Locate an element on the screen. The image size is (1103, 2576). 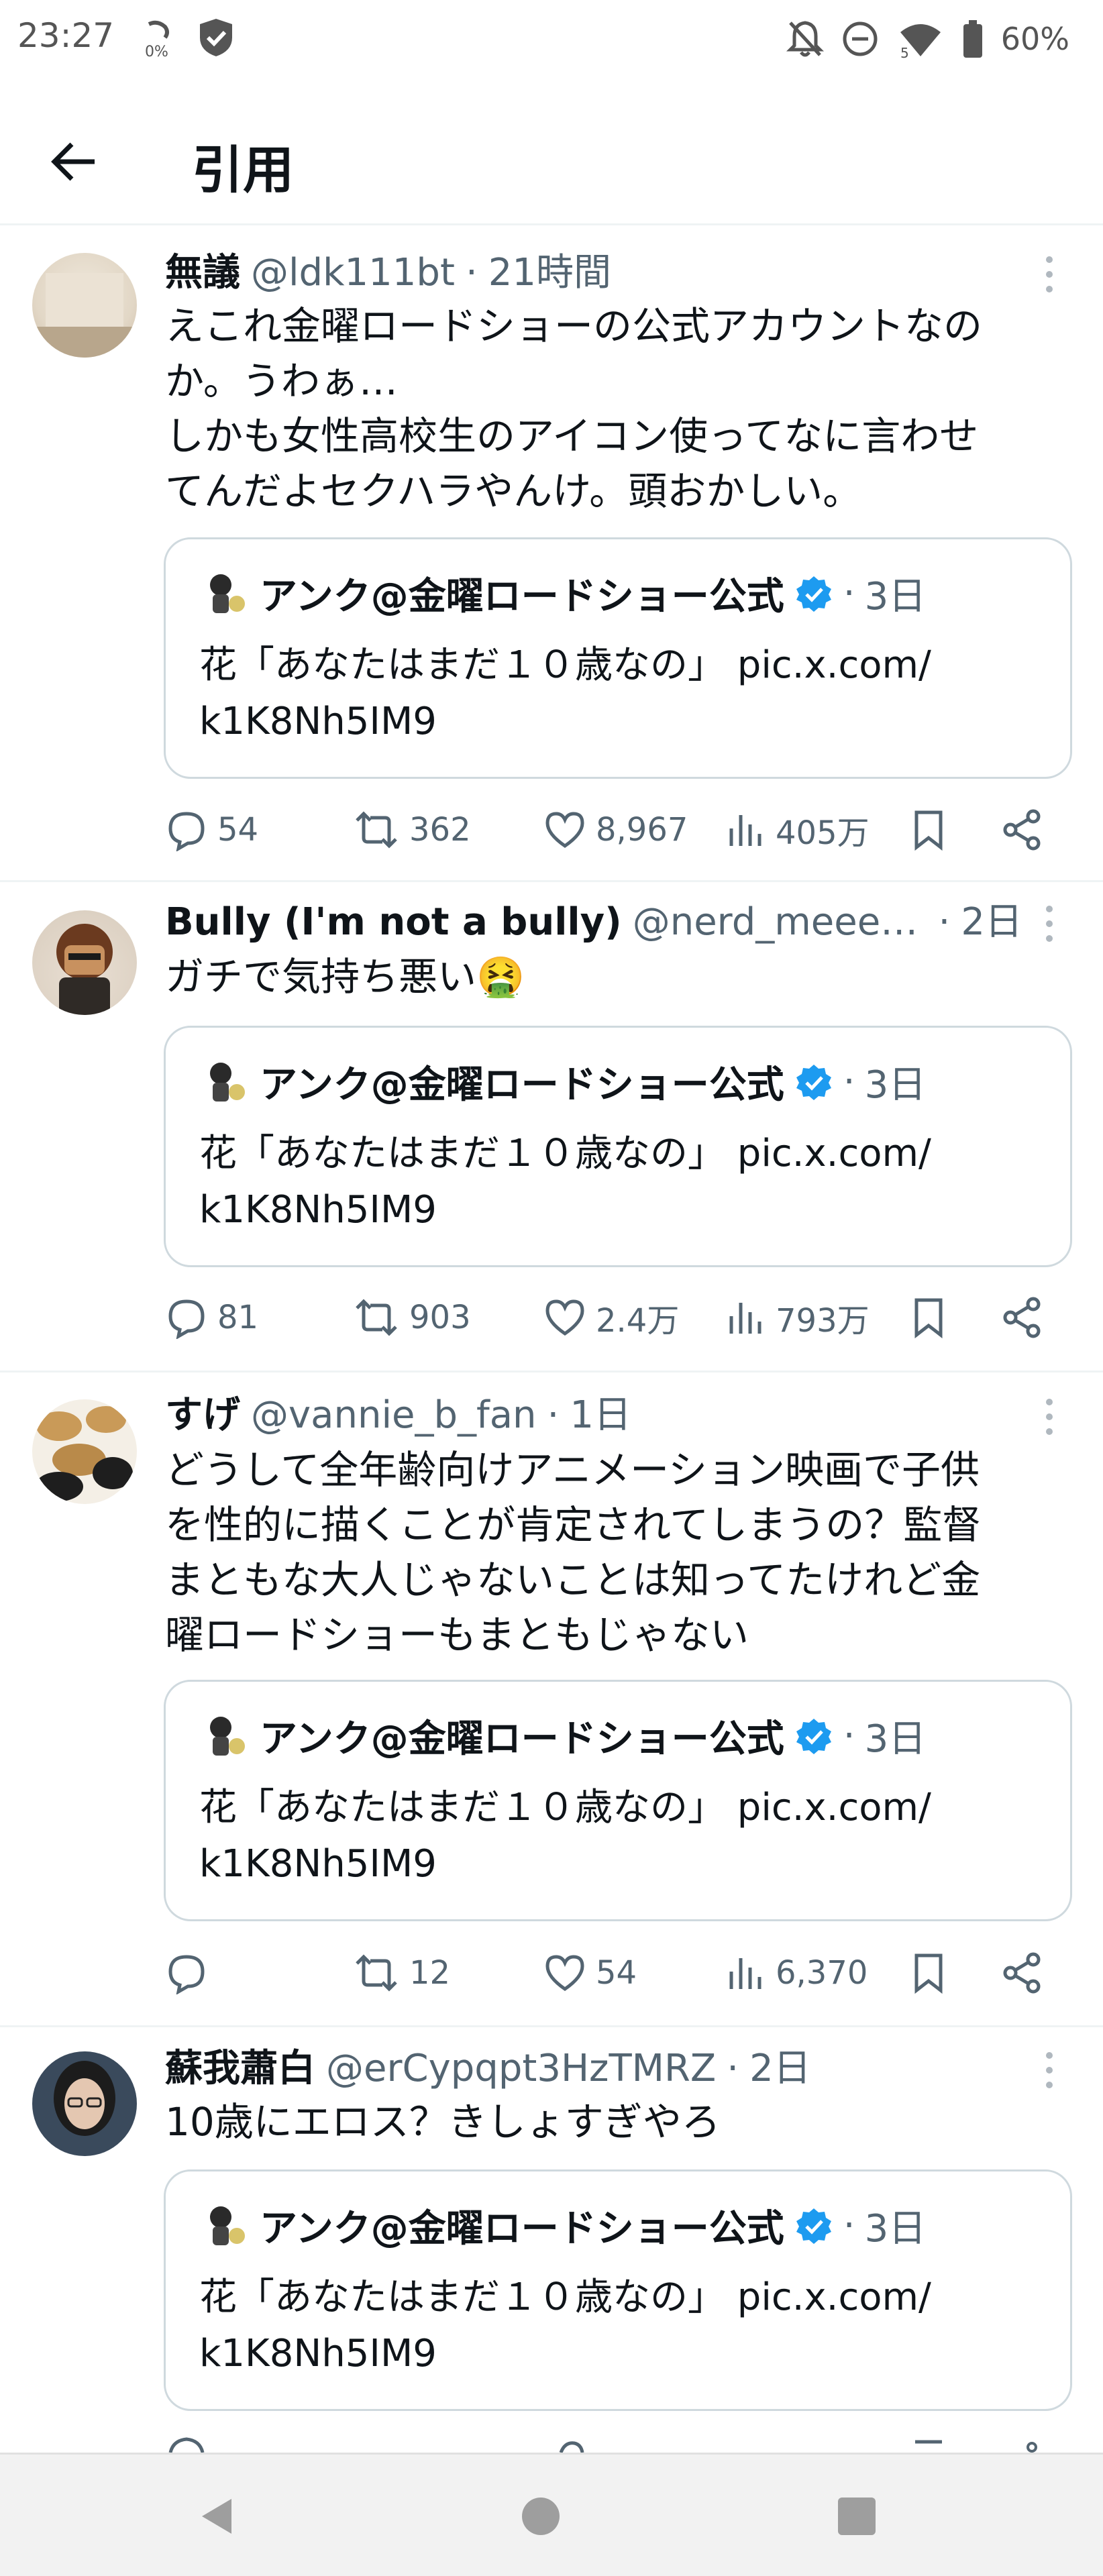
home-circle-icon is located at coordinates (541, 2516).